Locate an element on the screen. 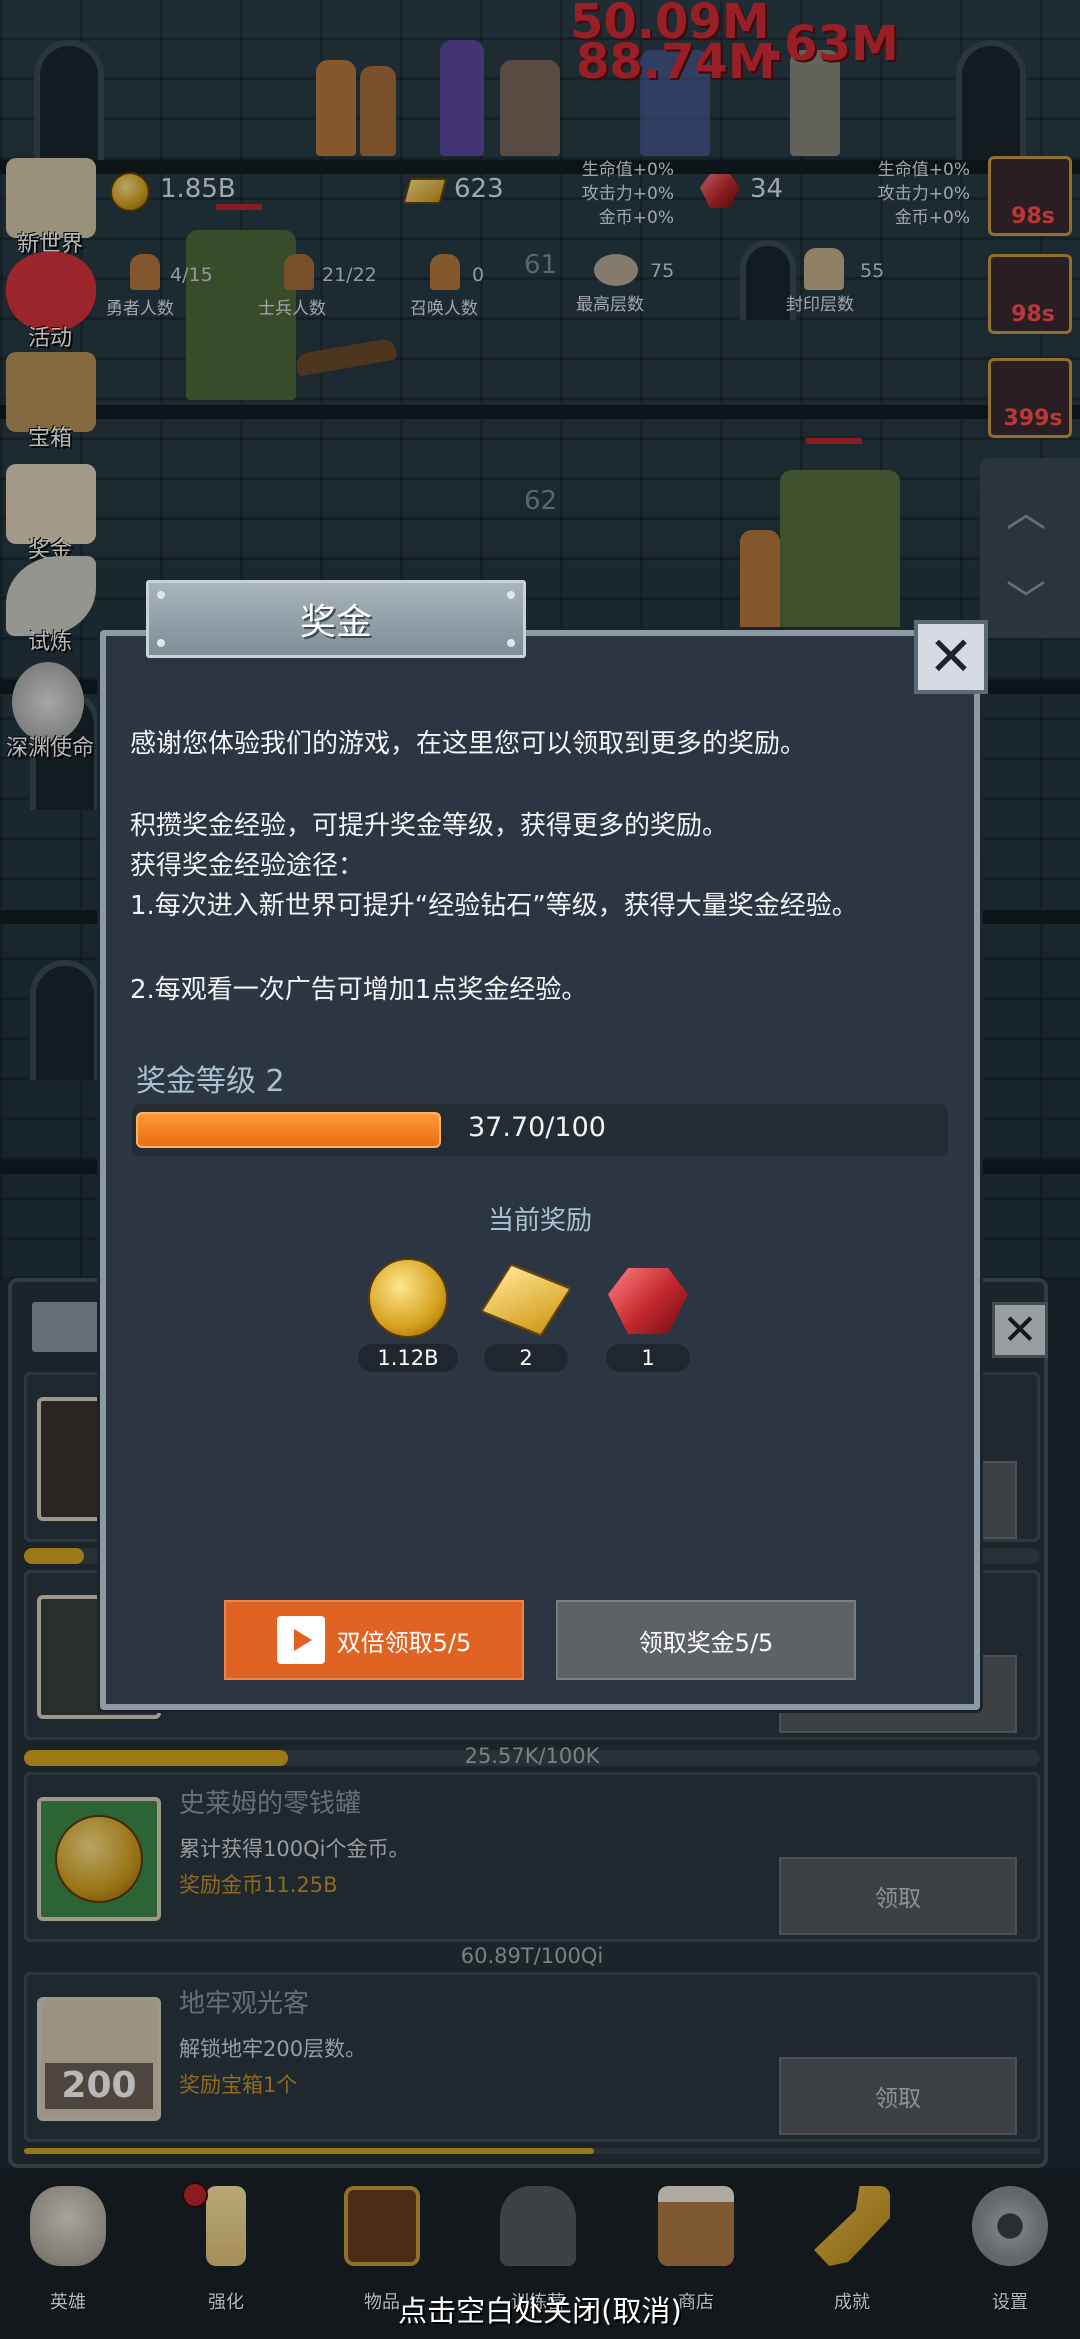  claim-bonus-label: 领取奖金5/5 is located at coordinates (706, 1642).